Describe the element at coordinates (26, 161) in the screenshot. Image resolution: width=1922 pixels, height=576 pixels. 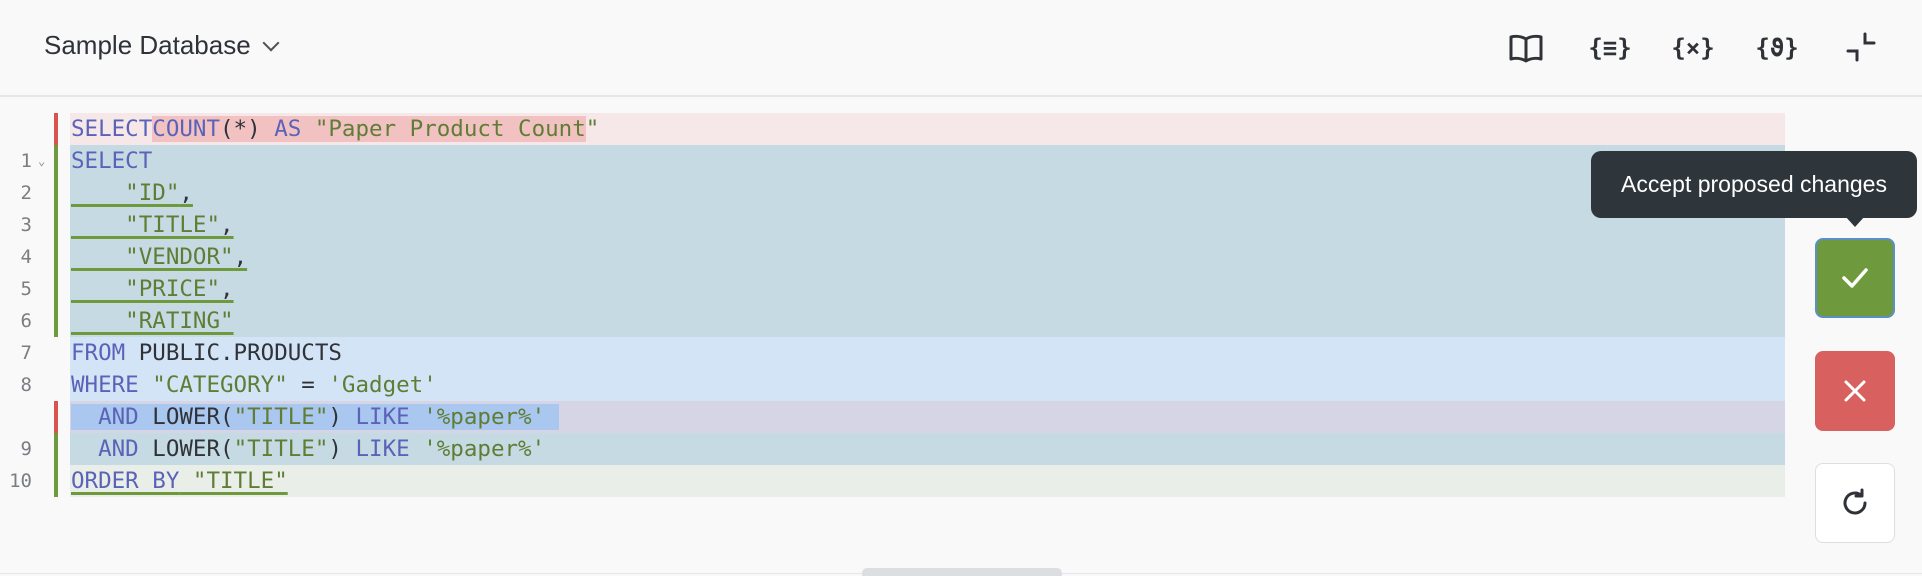
I see `line-number: 1` at that location.